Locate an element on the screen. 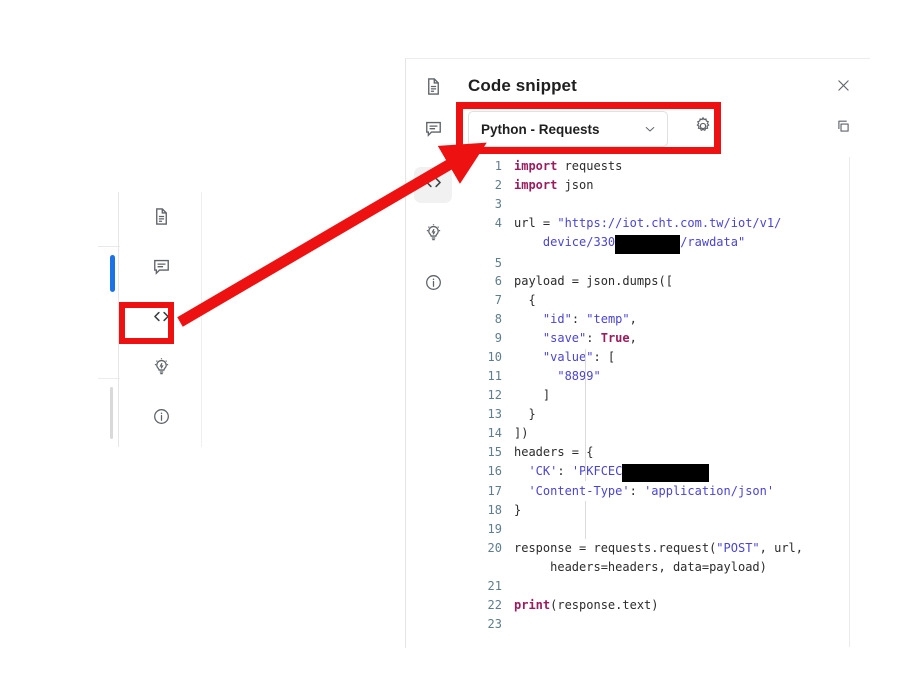 This screenshot has height=681, width=918. code-line: 6 payload = json.dumps([ is located at coordinates (635, 281).